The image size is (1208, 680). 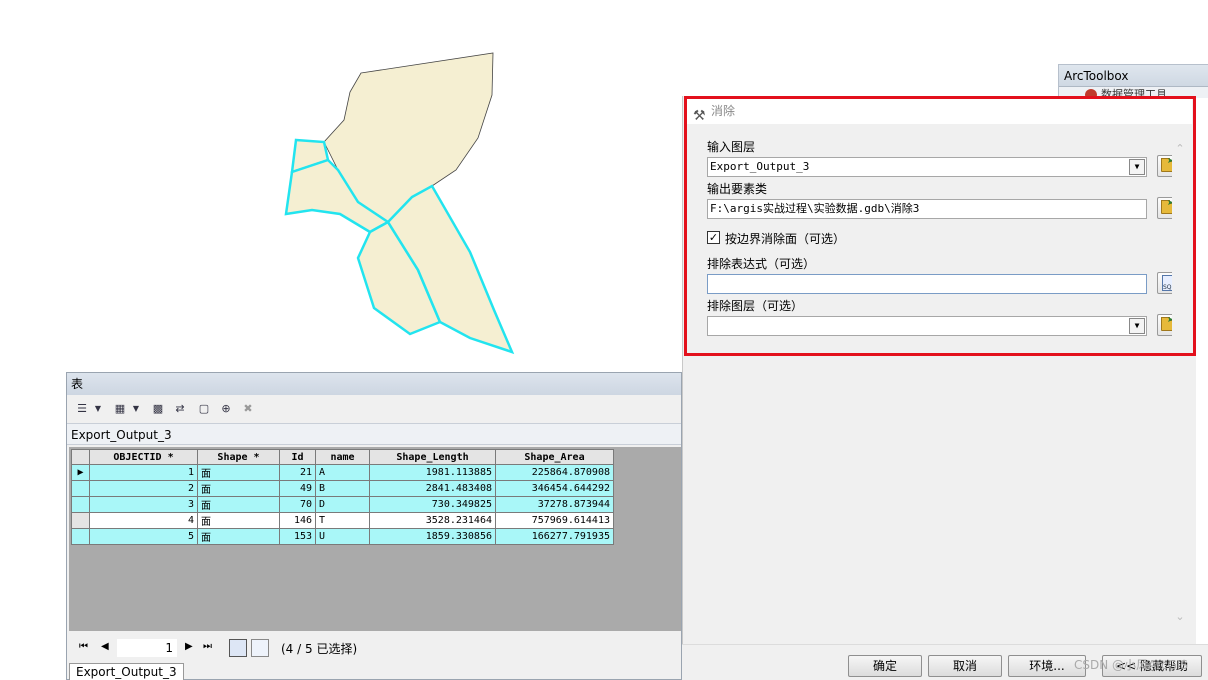 I want to click on cell-name: D, so click(x=342, y=504).